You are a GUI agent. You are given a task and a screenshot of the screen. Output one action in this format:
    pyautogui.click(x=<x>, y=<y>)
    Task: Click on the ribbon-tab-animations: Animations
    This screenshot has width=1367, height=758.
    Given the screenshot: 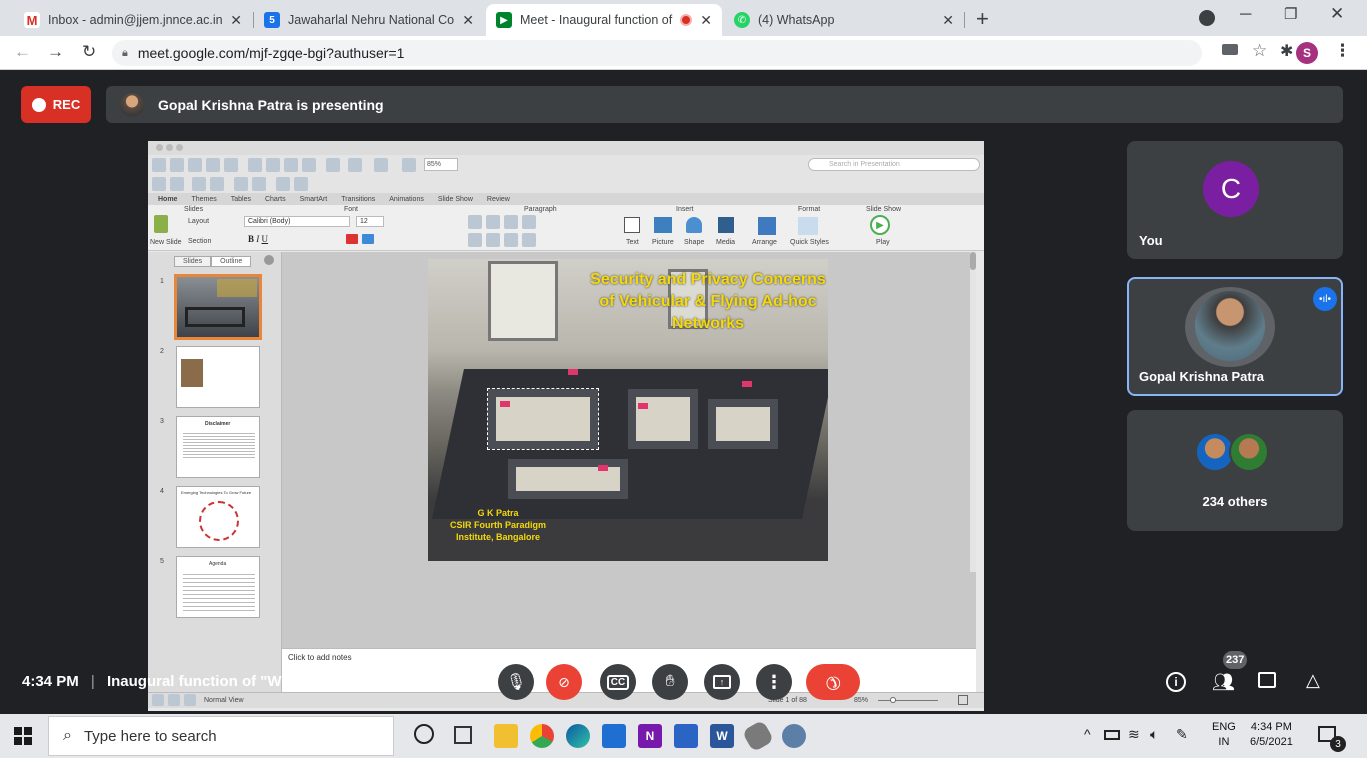 What is the action you would take?
    pyautogui.click(x=406, y=199)
    